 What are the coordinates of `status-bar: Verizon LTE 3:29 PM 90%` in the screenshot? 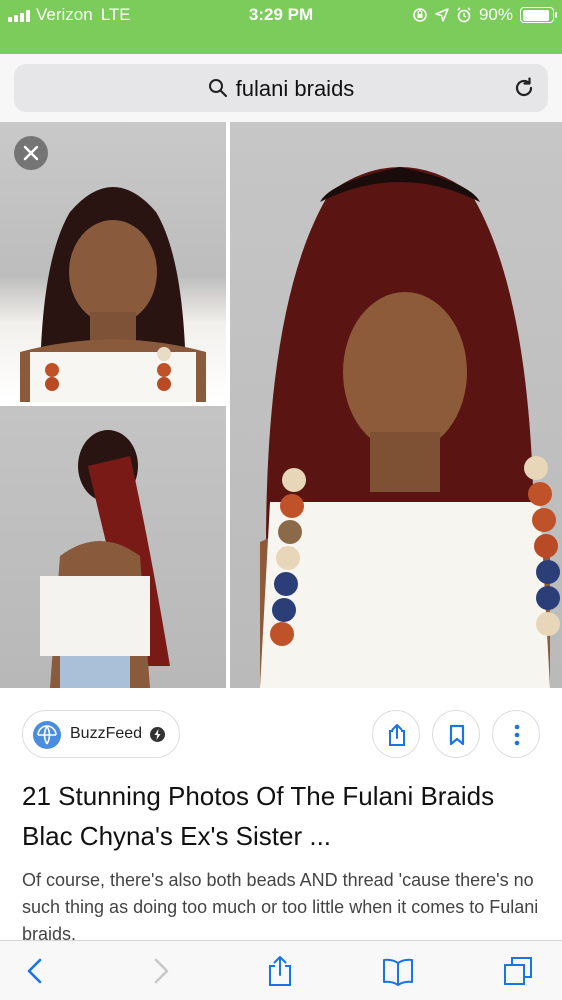 It's located at (281, 27).